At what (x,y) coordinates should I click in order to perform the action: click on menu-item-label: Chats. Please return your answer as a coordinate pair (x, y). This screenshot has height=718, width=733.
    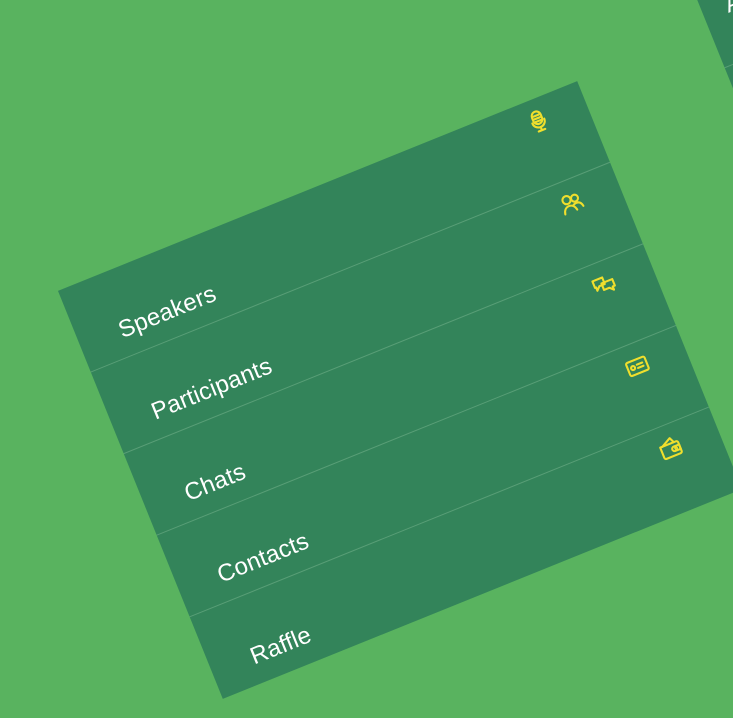
    Looking at the image, I should click on (215, 482).